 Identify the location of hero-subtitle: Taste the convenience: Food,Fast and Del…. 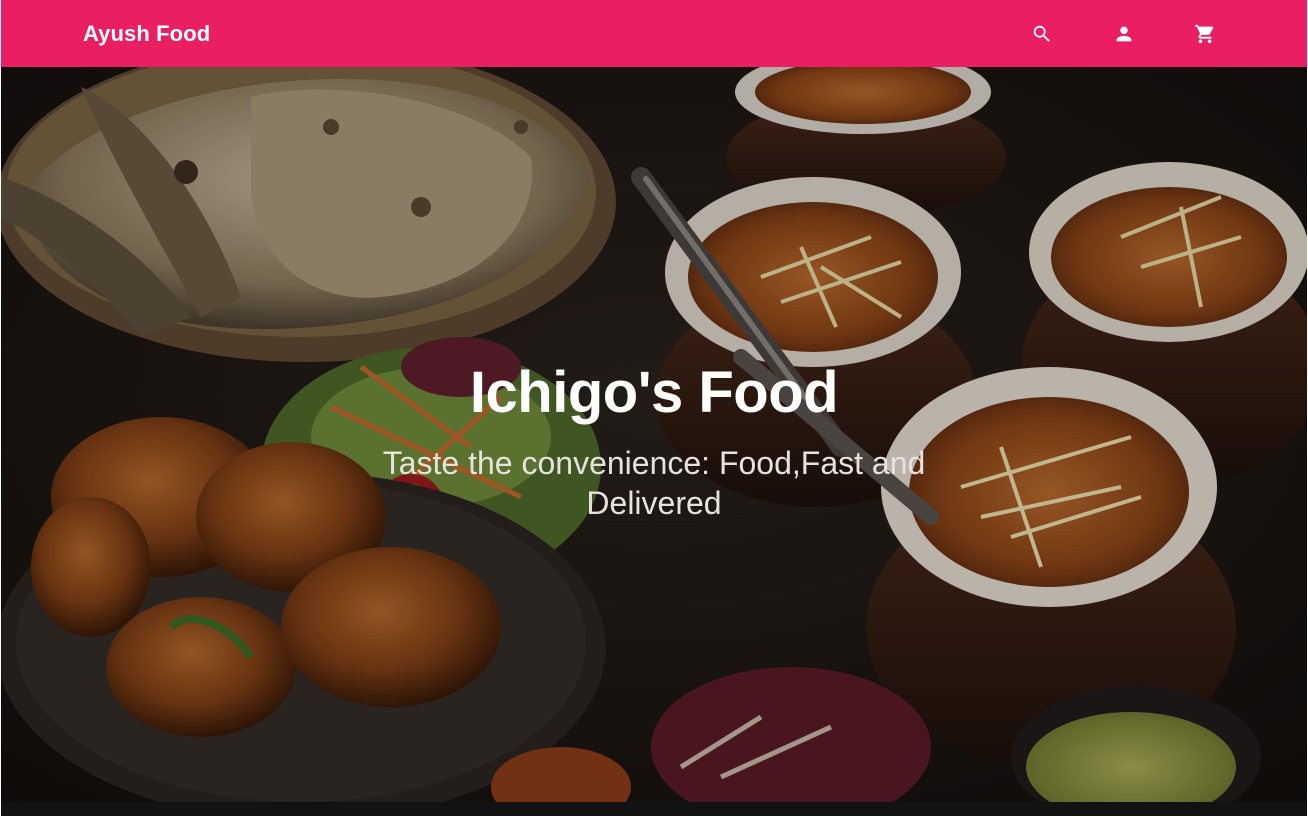
(654, 483).